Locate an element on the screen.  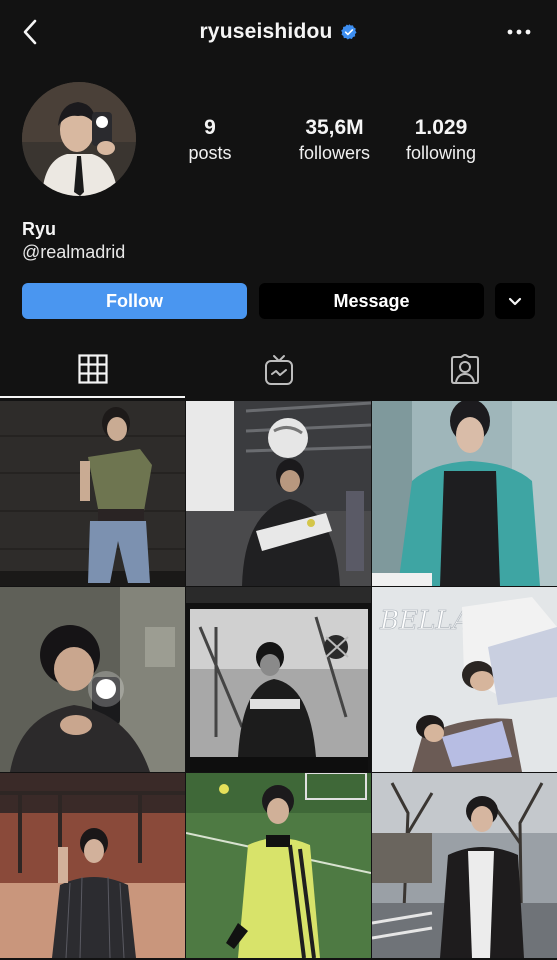
more-options-button is located at coordinates (519, 32).